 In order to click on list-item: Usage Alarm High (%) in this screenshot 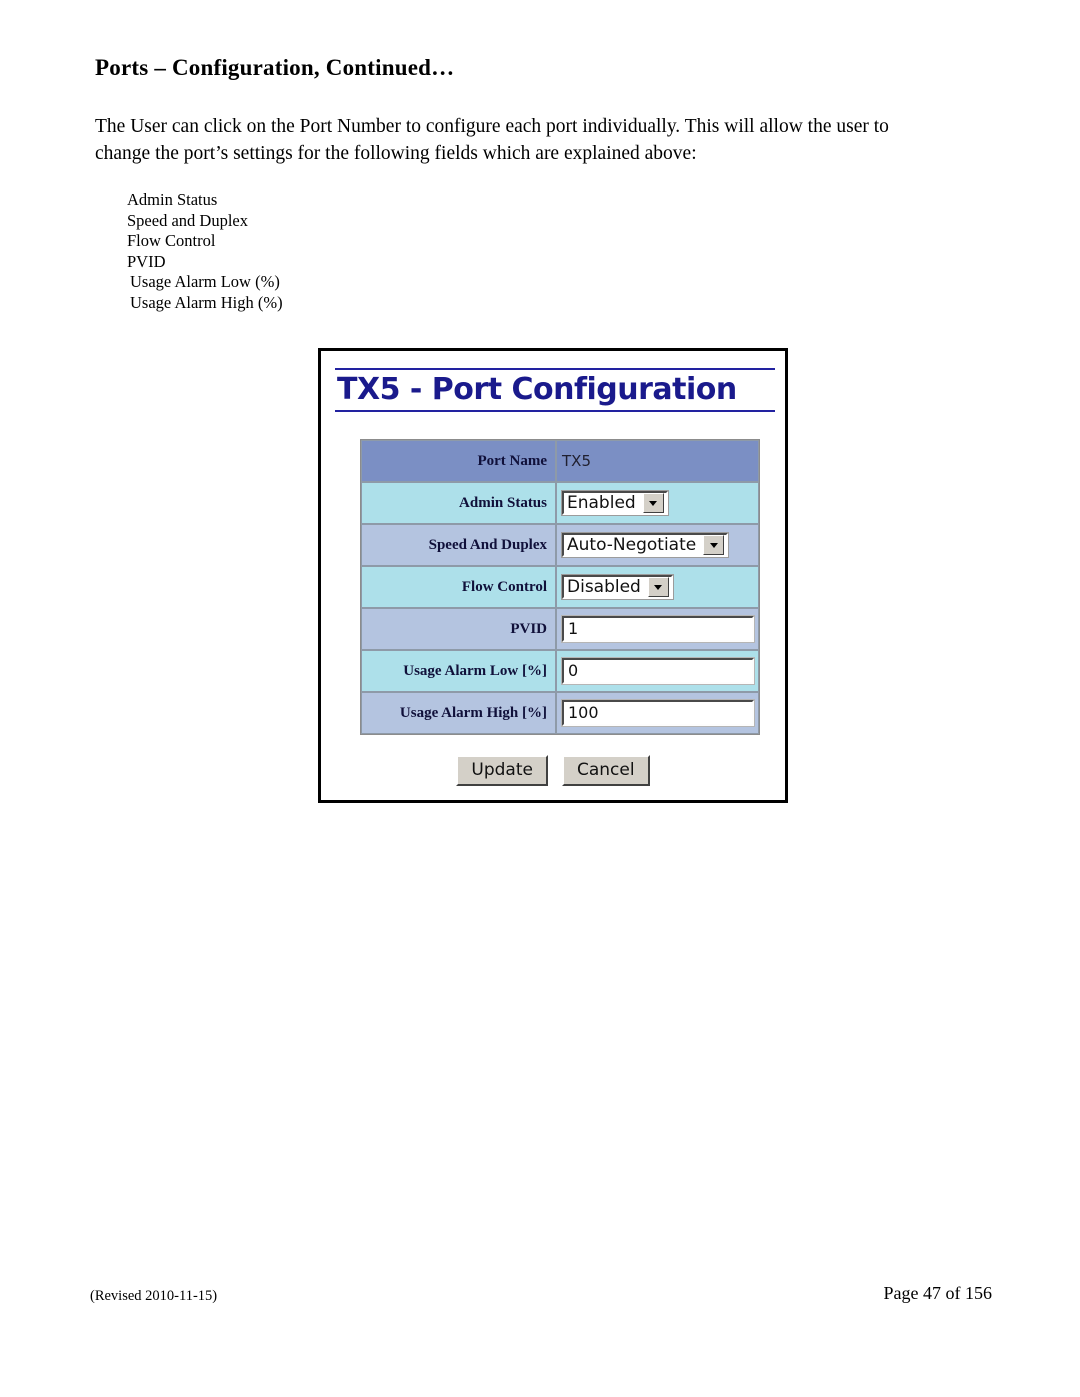, I will do `click(206, 302)`.